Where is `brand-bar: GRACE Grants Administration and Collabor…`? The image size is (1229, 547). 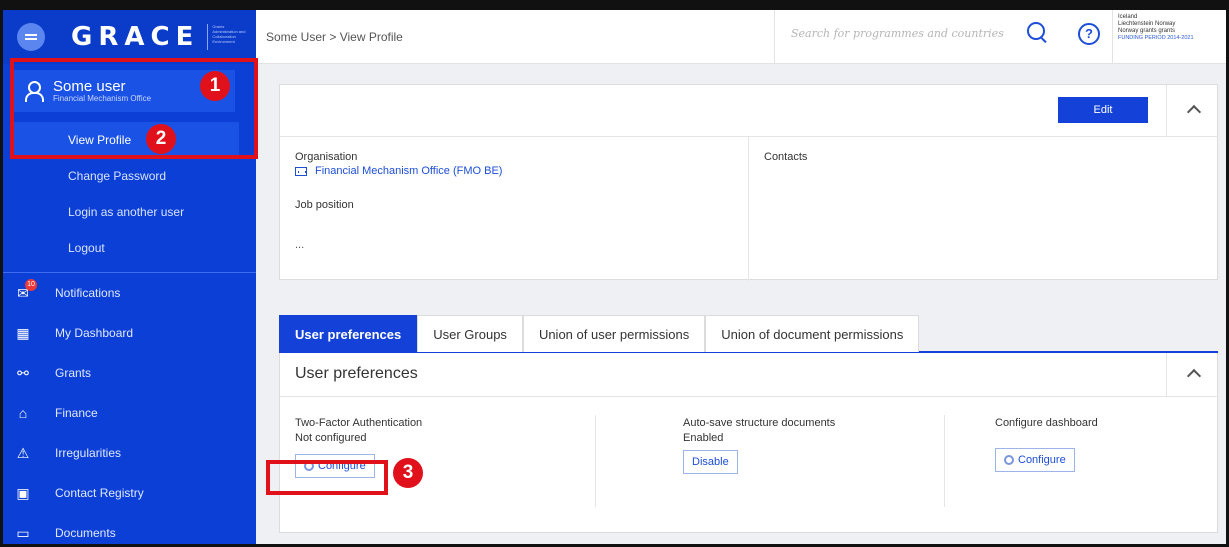
brand-bar: GRACE Grants Administration and Collabor… is located at coordinates (129, 37).